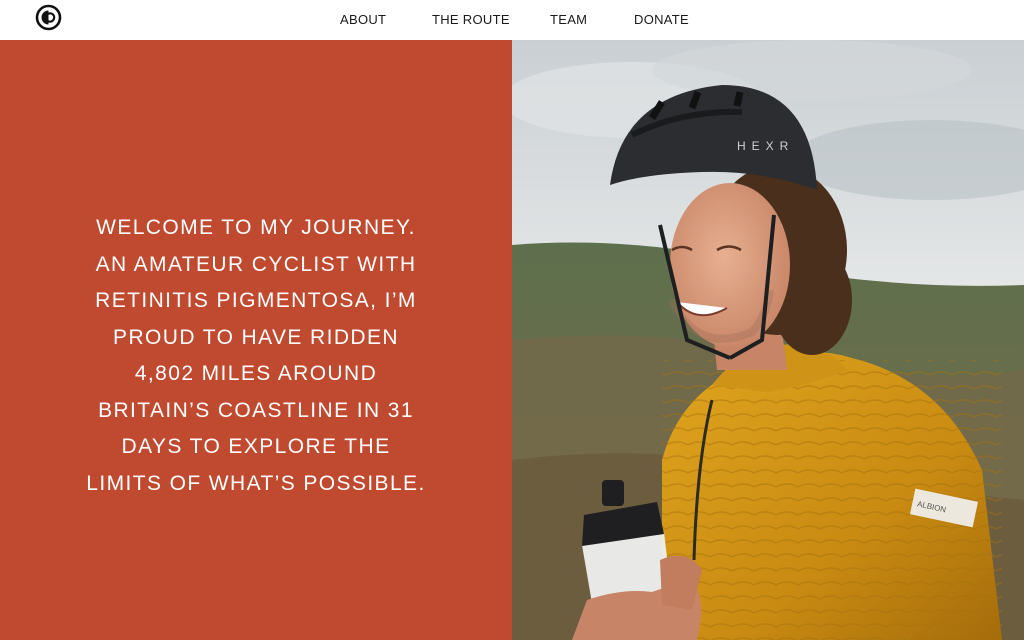 The image size is (1024, 640). What do you see at coordinates (256, 337) in the screenshot?
I see `hero-line: PROUD TO HAVE RIDDEN` at bounding box center [256, 337].